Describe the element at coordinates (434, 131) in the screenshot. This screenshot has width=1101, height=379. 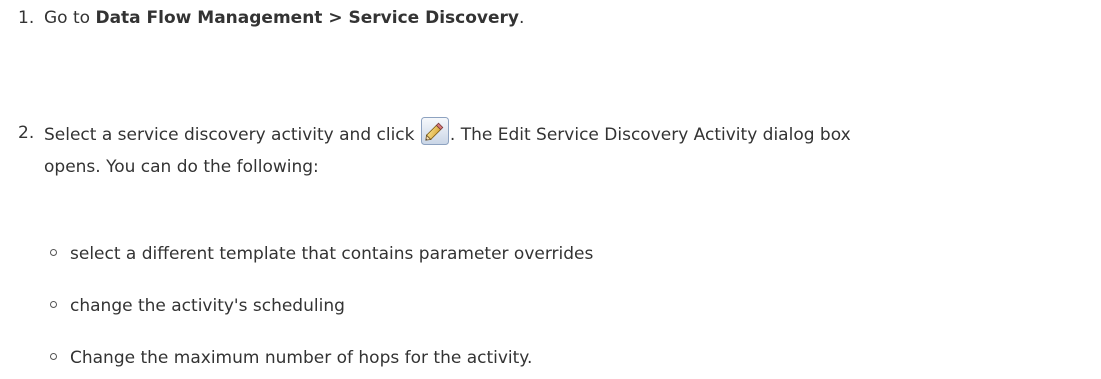
I see `edit-pencil-icon` at that location.